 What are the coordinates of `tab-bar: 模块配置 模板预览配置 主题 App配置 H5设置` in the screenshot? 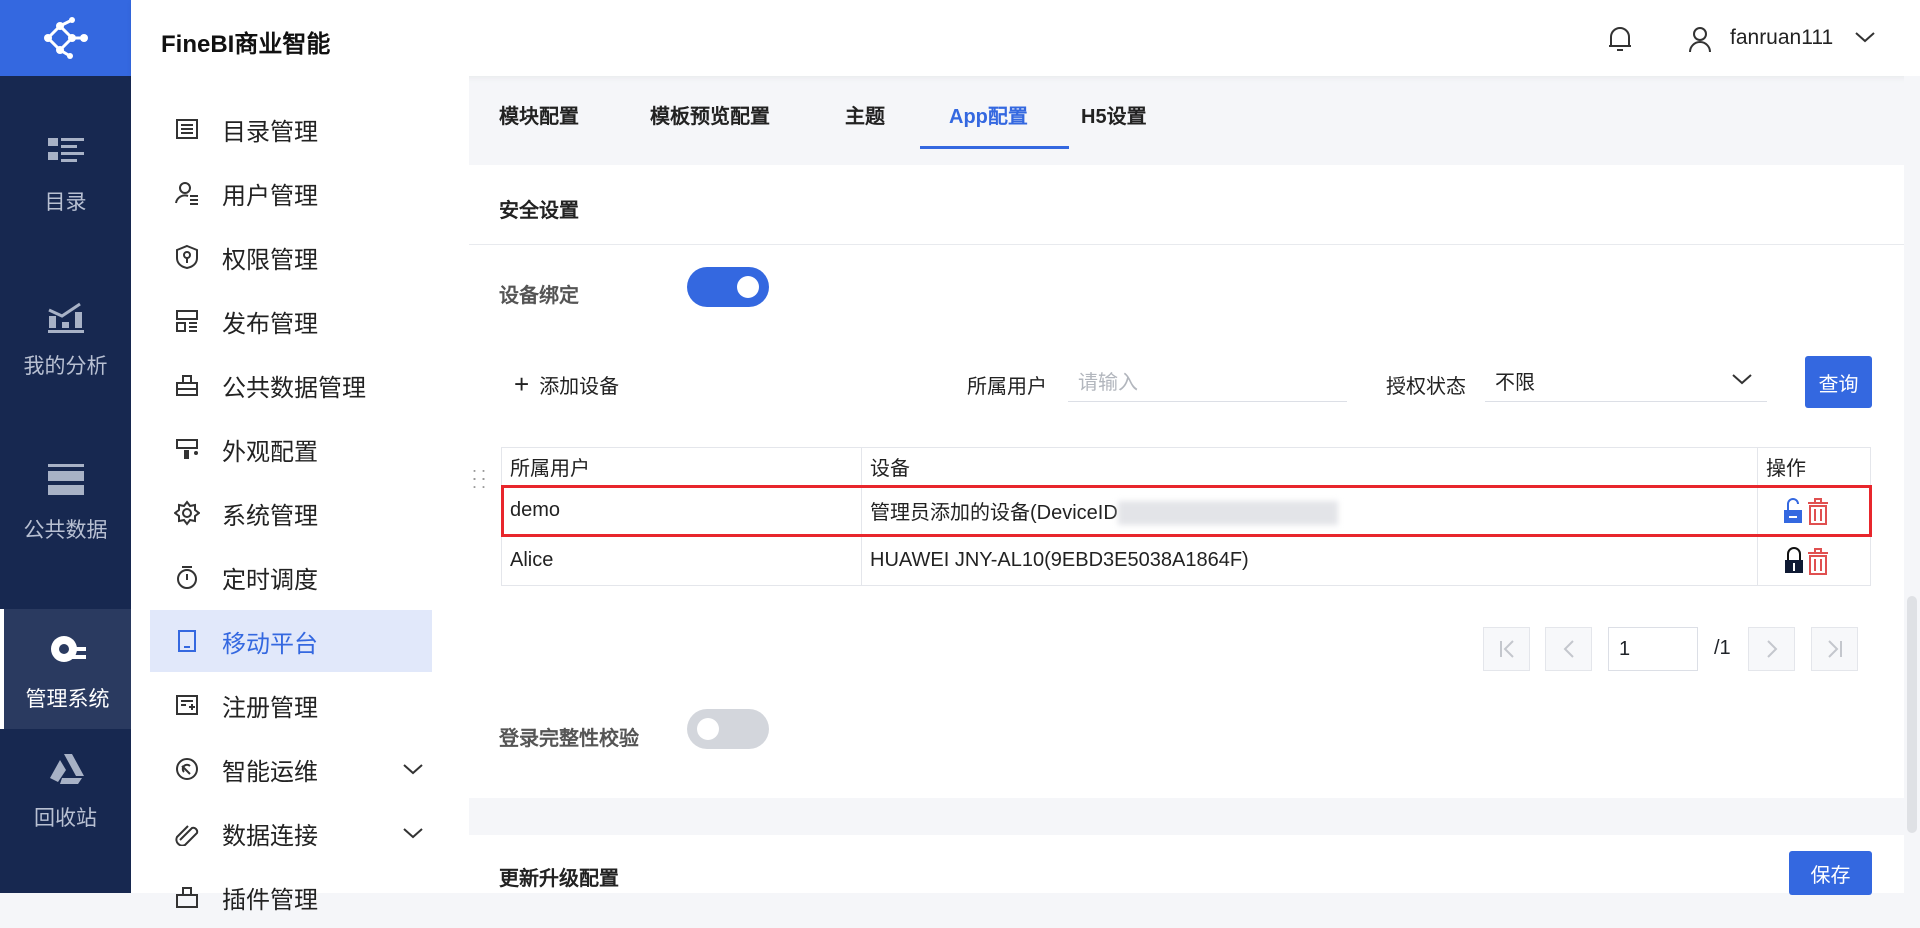 It's located at (1194, 120).